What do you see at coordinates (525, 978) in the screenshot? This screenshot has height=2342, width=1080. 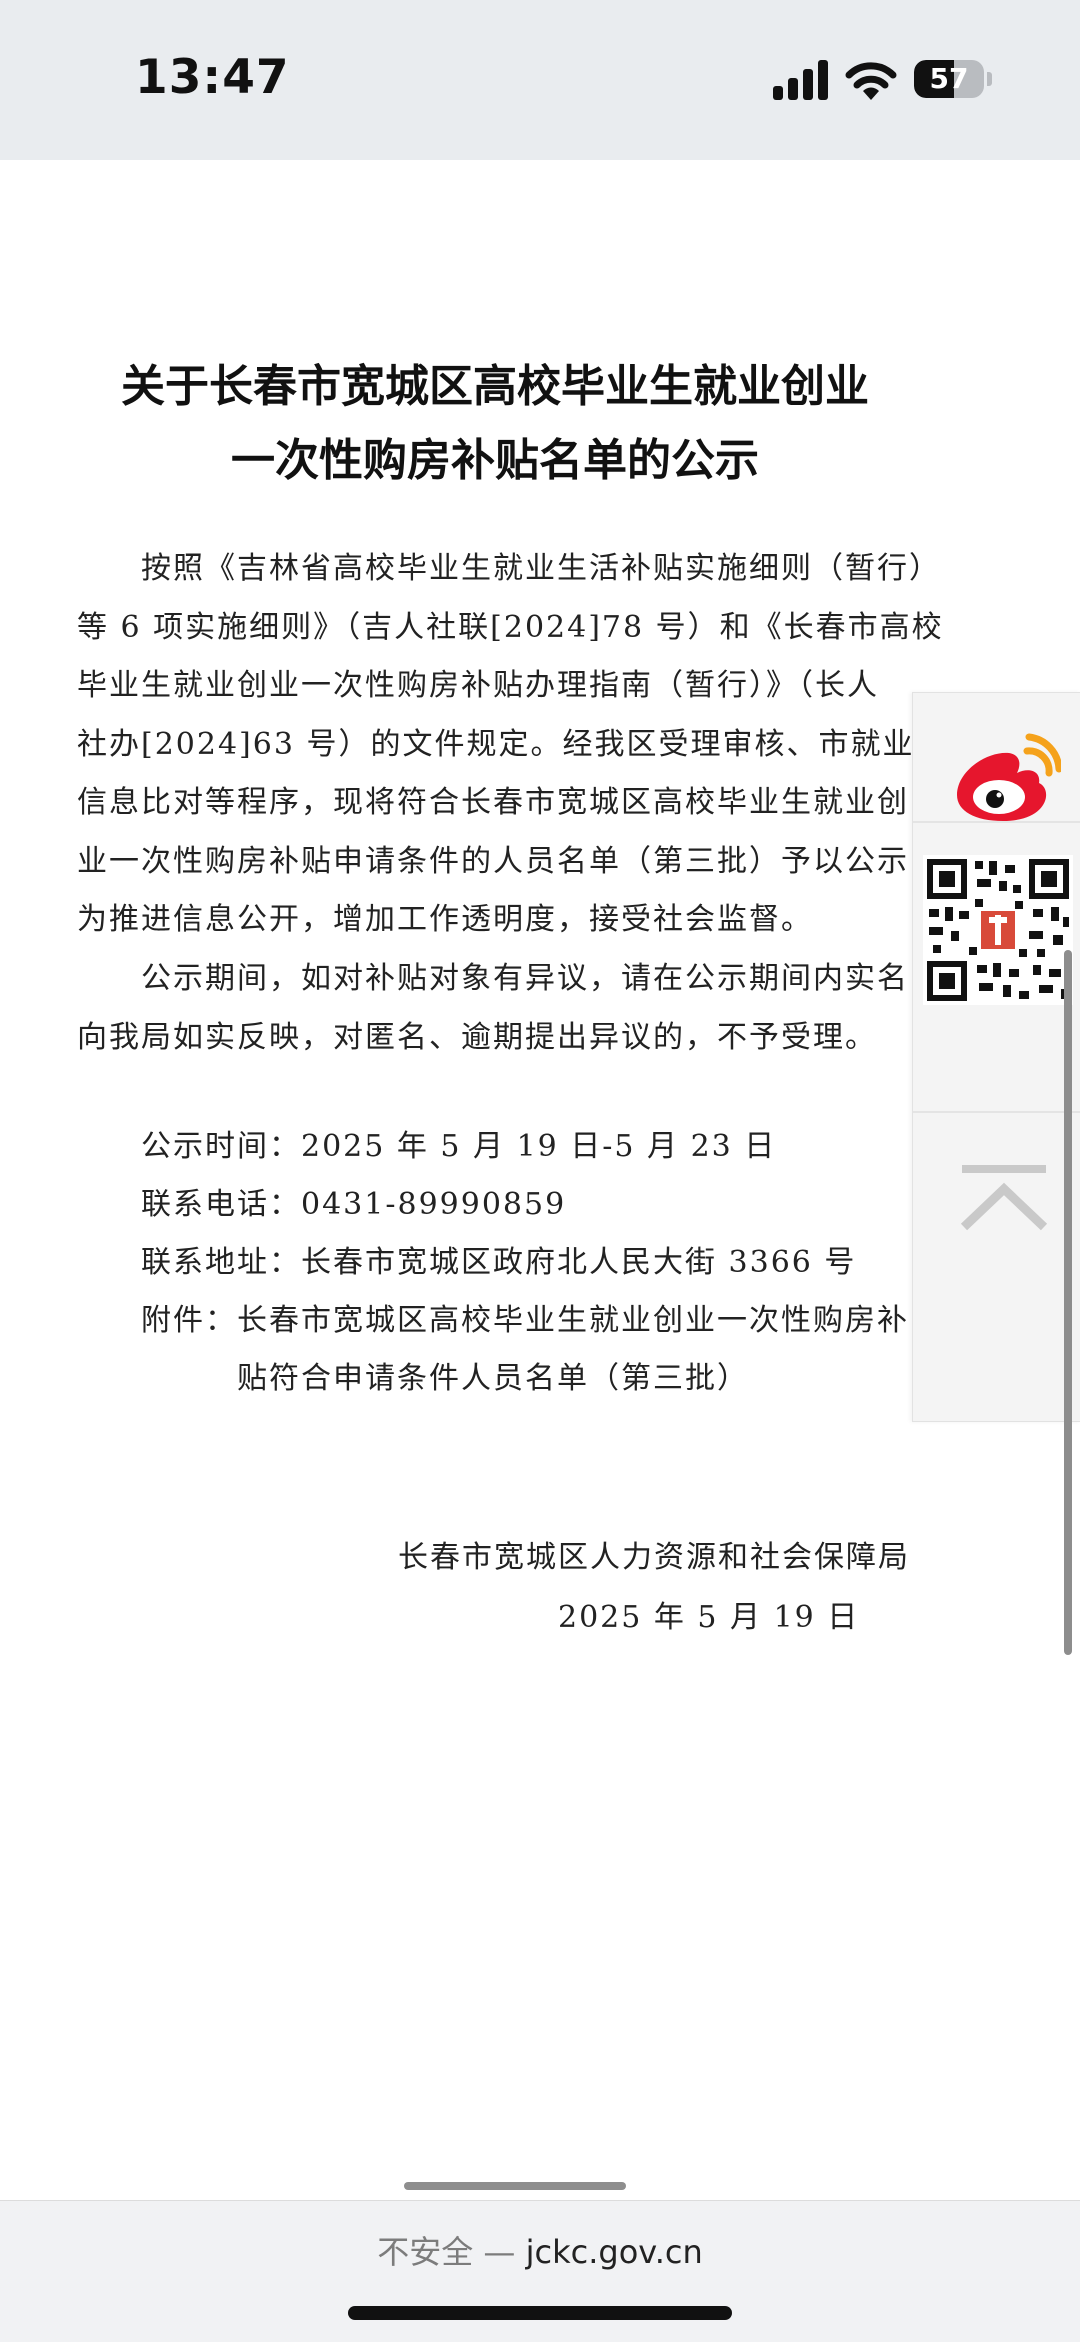 I see `paragraph-line: 公示期间，如对补贴对象有异议，请在公示期间内实名` at bounding box center [525, 978].